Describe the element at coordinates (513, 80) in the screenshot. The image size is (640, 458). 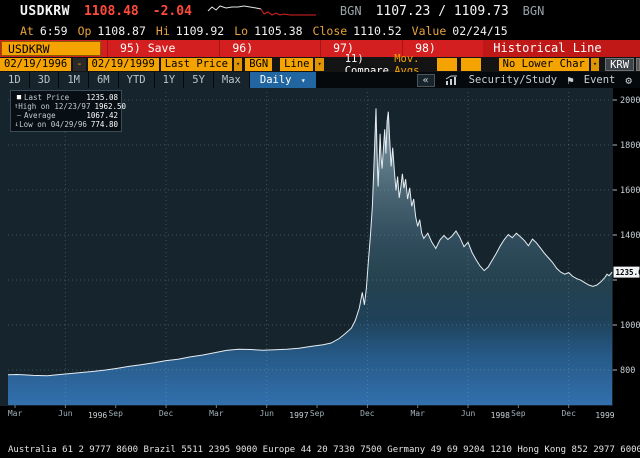
I see `security-study-button: Security/Study` at that location.